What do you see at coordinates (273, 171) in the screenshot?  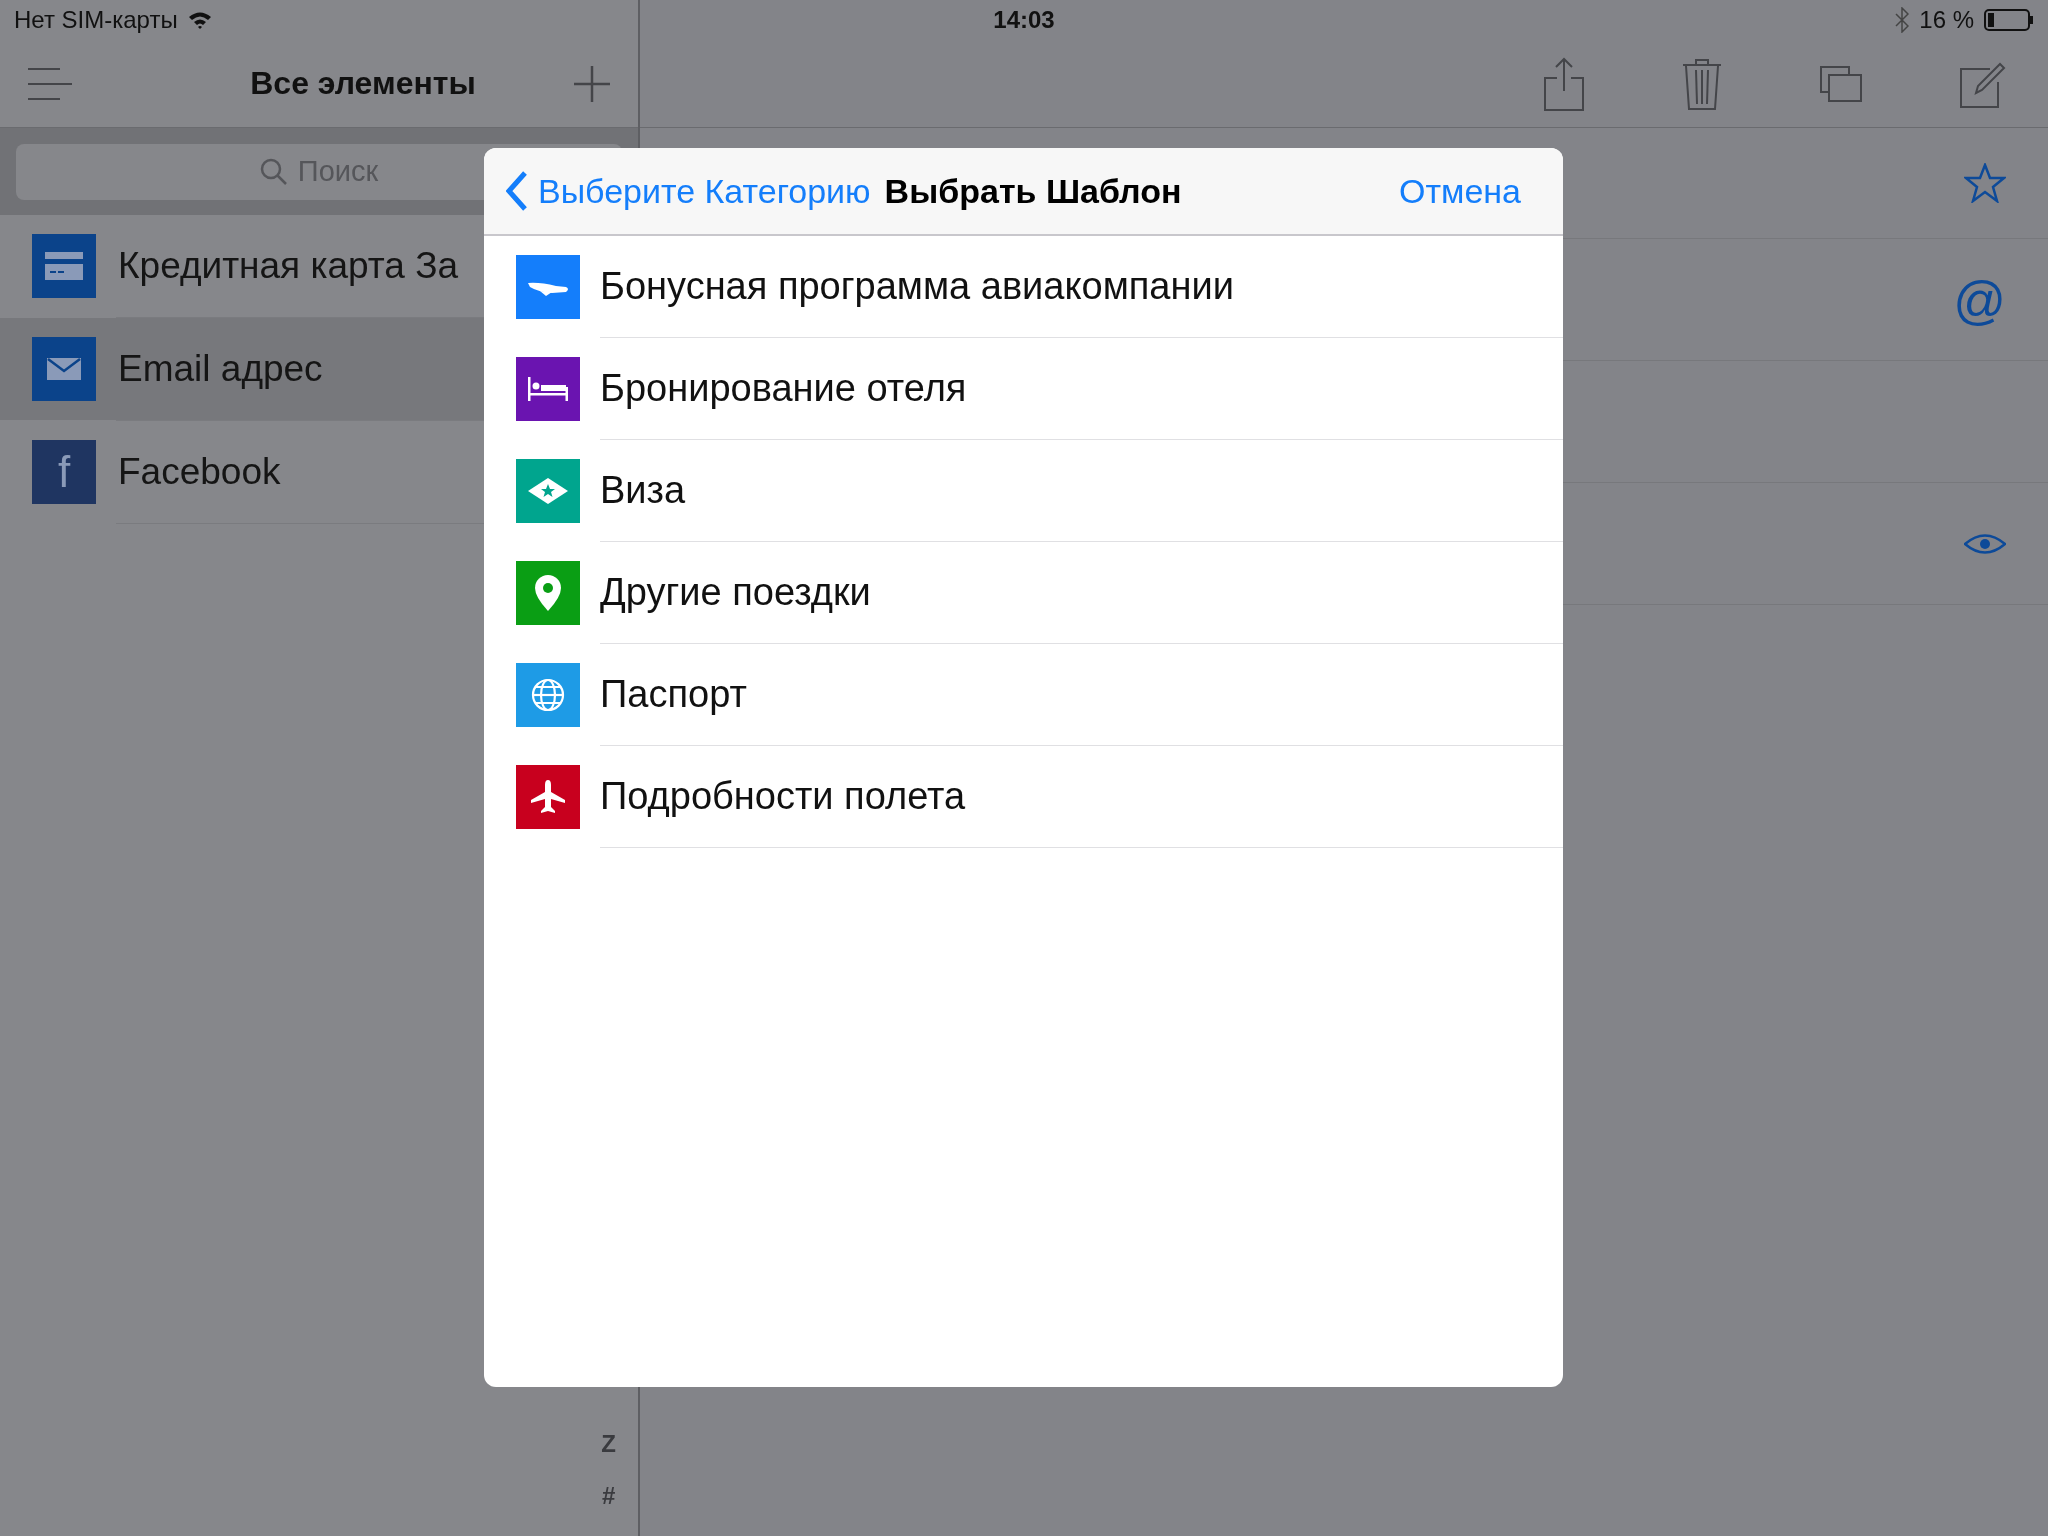 I see `search-icon` at bounding box center [273, 171].